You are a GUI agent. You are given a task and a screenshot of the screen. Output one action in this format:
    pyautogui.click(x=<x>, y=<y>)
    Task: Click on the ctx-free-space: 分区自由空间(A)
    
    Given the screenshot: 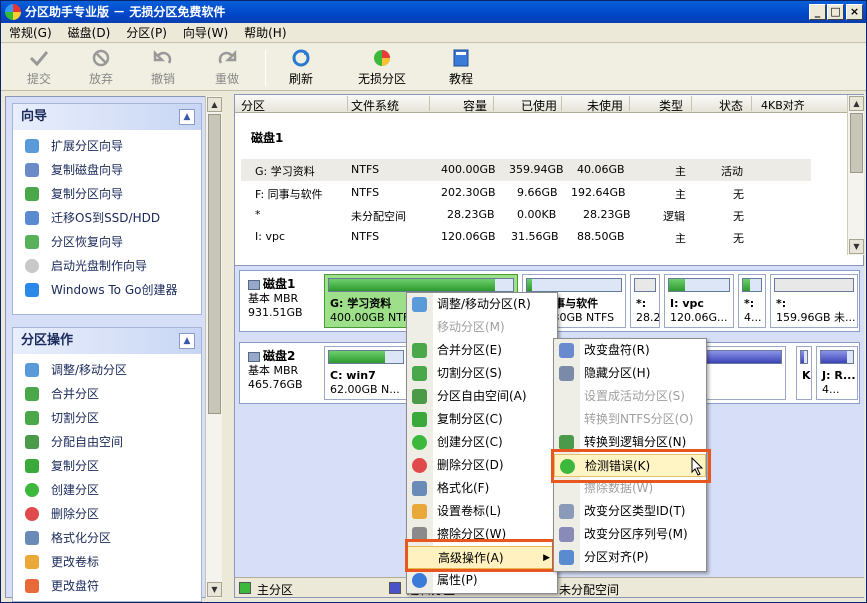 What is the action you would take?
    pyautogui.click(x=482, y=396)
    